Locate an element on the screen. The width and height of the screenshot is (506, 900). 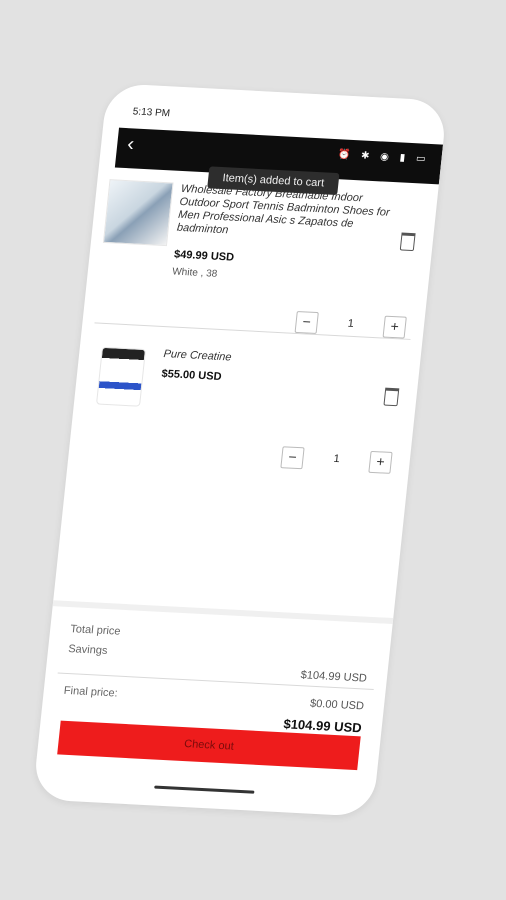
creatine-can-image is located at coordinates (121, 376).